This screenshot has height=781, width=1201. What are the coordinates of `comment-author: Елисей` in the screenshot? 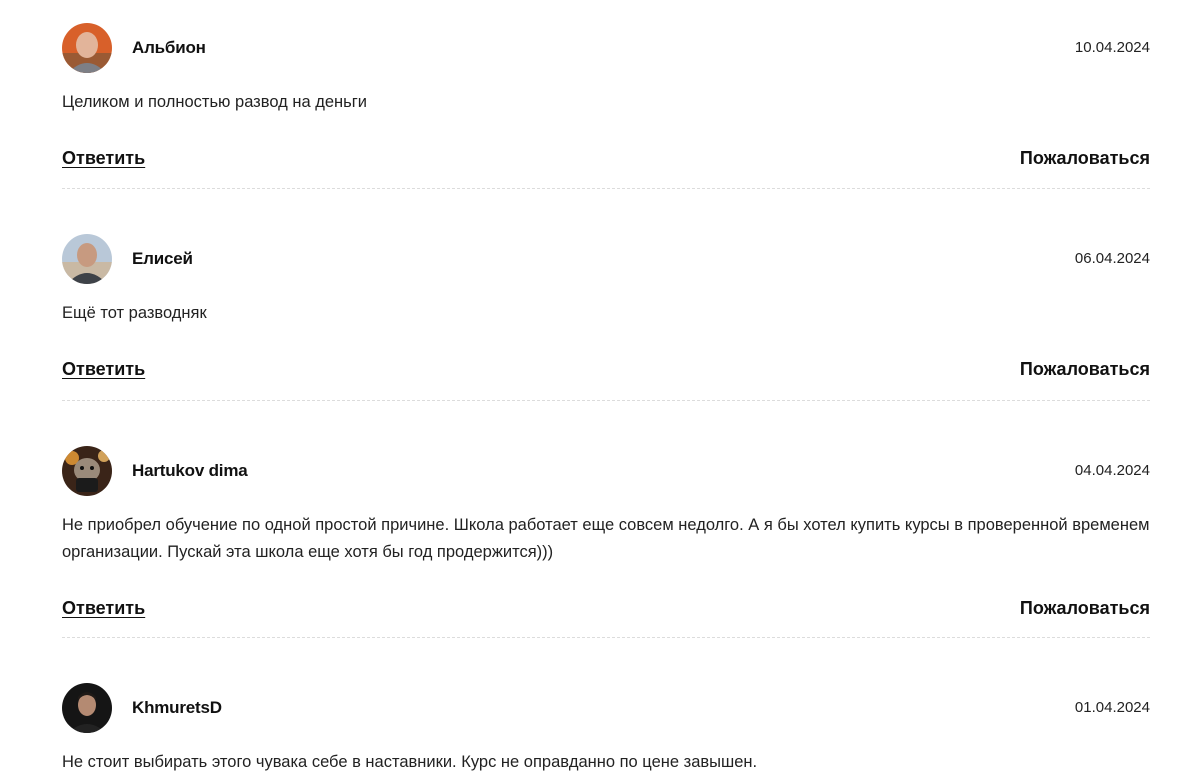 It's located at (162, 258).